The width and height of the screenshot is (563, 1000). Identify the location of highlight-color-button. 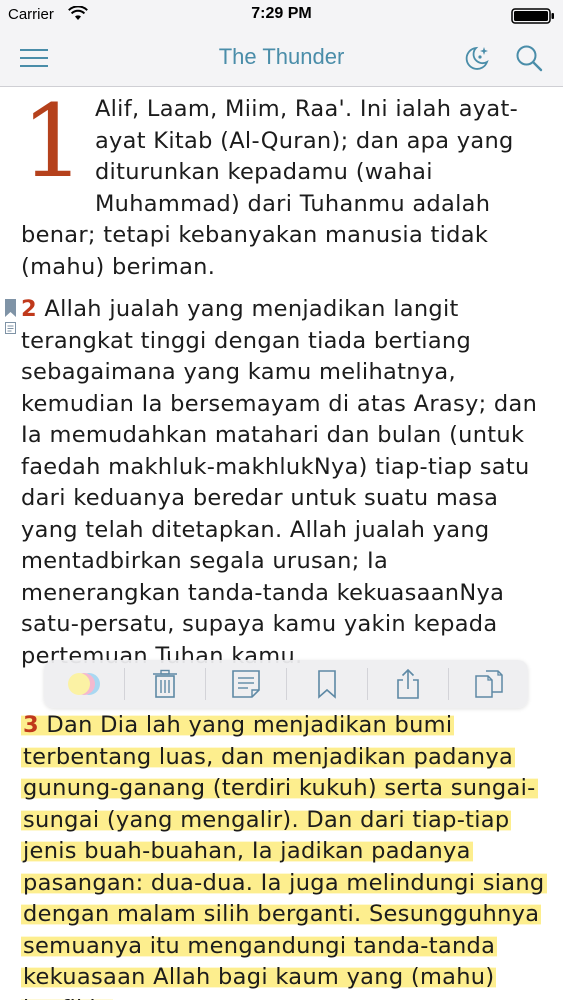
(84, 684).